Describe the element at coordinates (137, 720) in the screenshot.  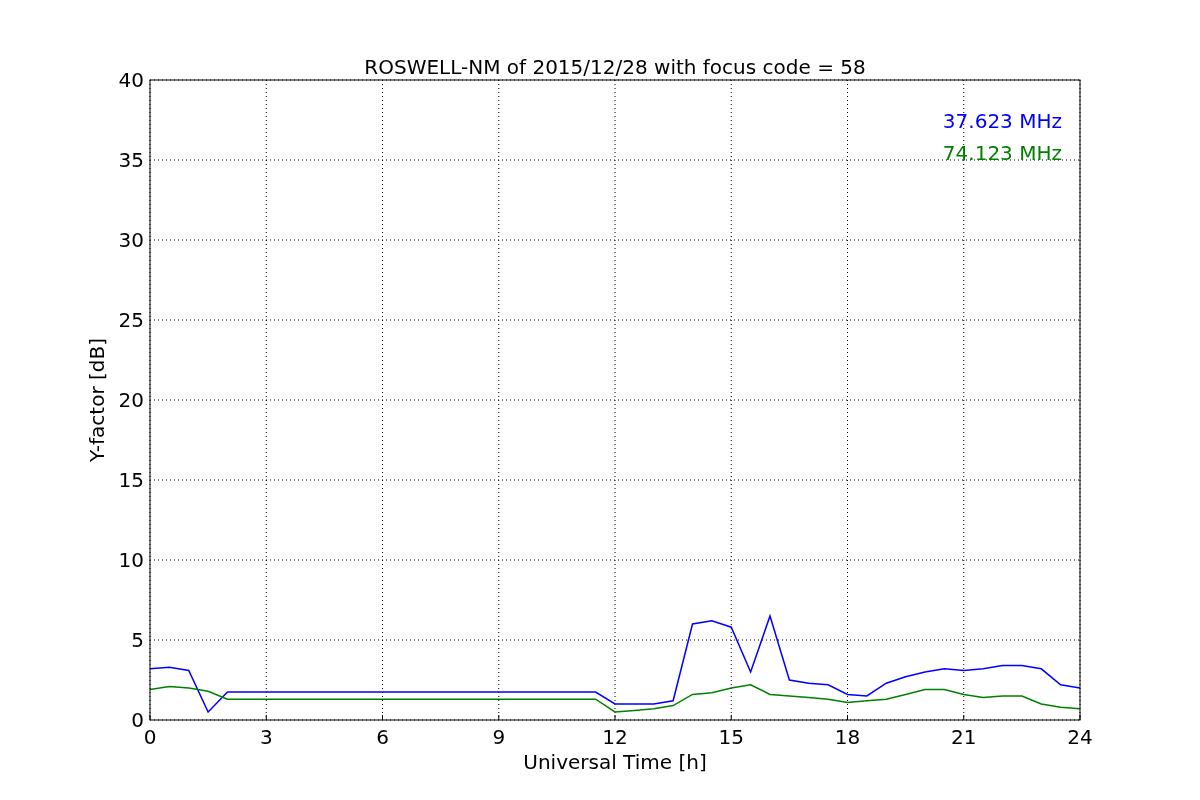
I see `y-tick-label: 0` at that location.